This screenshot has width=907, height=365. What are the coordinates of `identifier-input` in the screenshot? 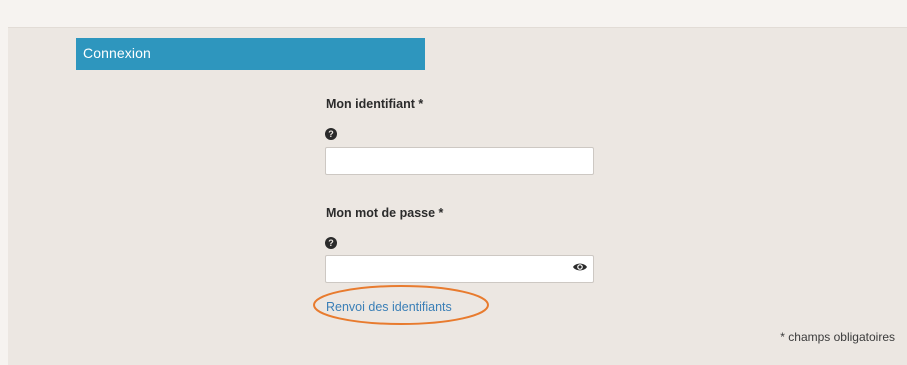 It's located at (459, 161).